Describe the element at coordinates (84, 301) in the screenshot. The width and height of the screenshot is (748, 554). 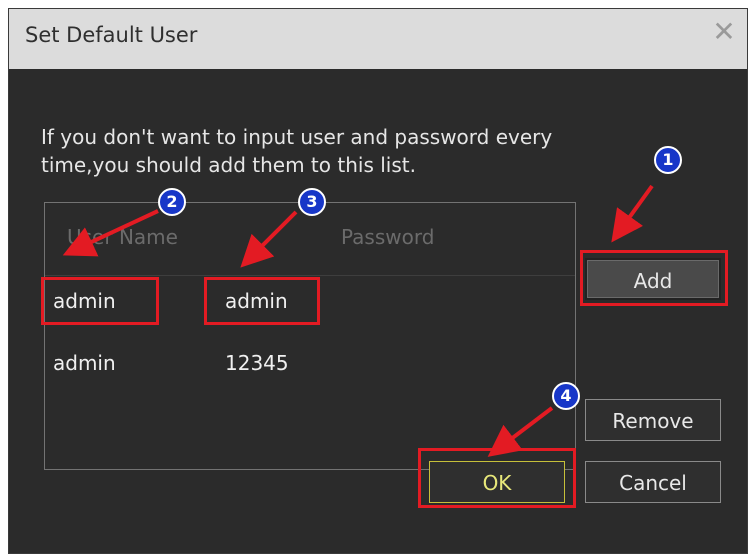
I see `row-1-user-name: admin` at that location.